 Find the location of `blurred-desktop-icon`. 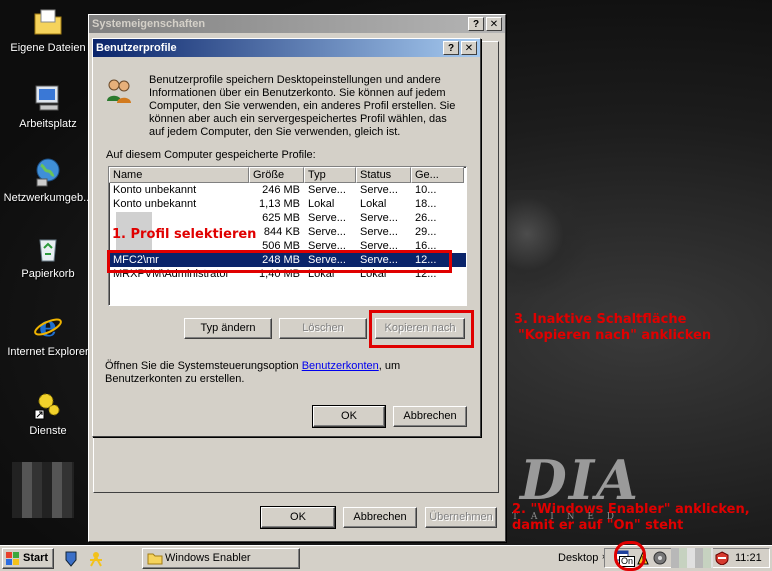

blurred-desktop-icon is located at coordinates (43, 490).